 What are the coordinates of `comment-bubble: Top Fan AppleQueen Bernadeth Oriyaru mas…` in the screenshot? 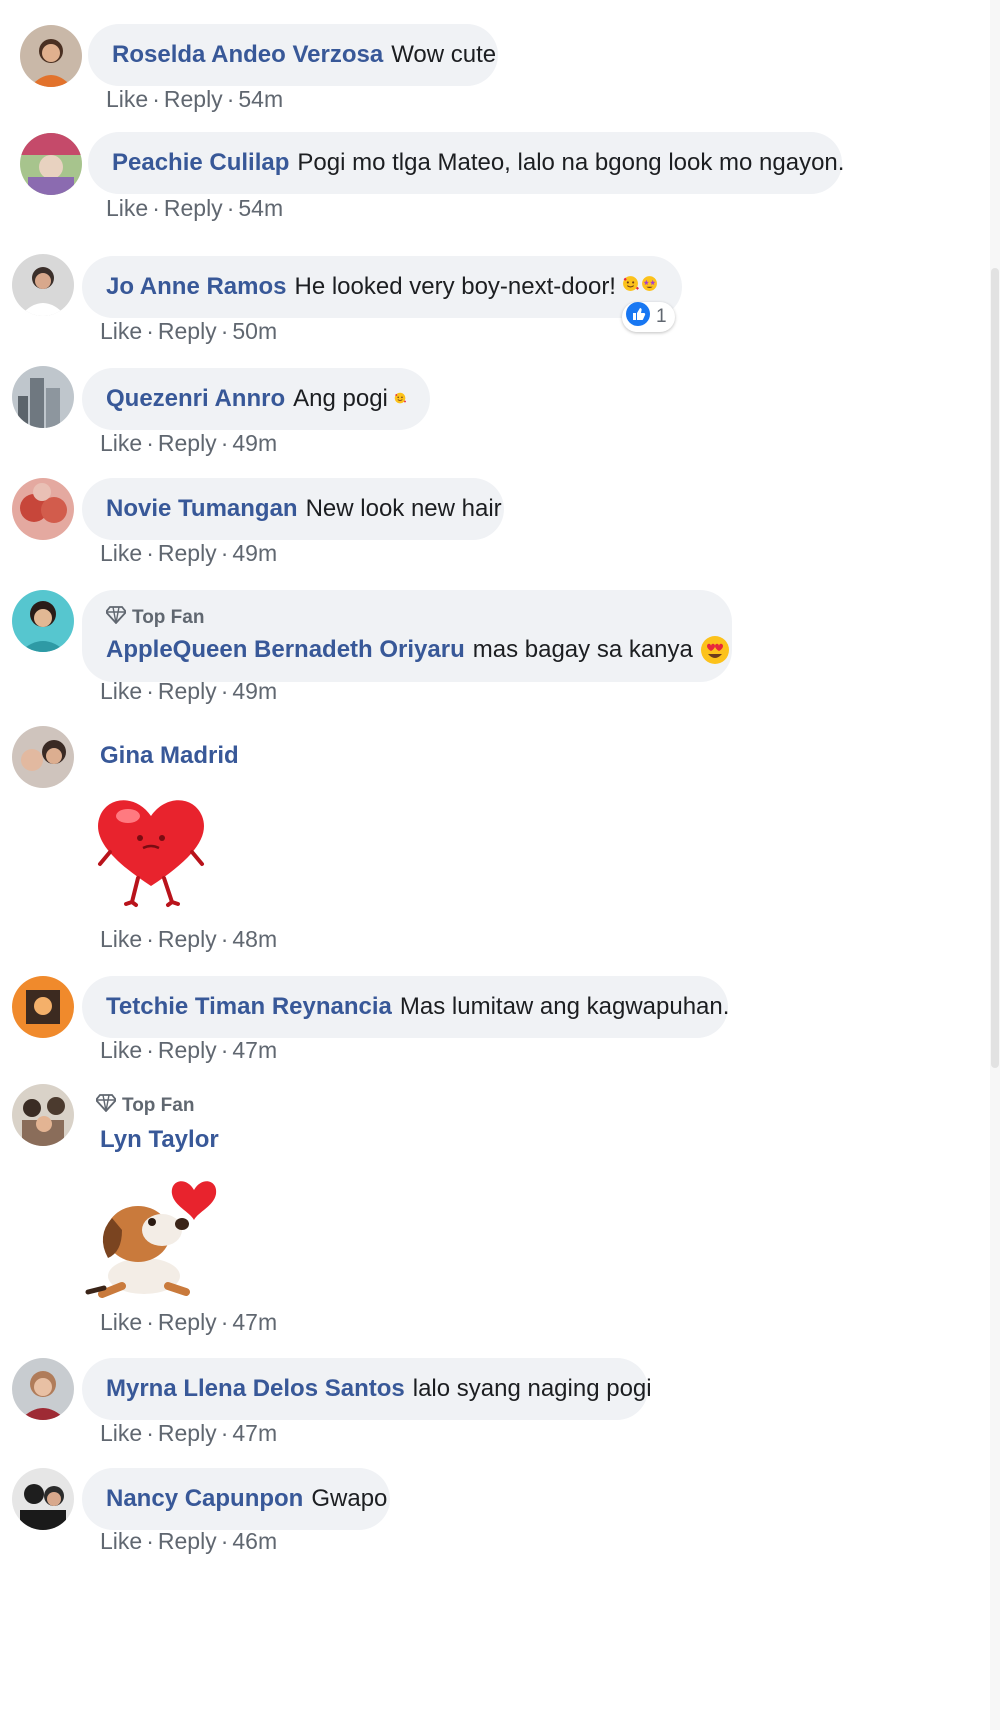 It's located at (407, 636).